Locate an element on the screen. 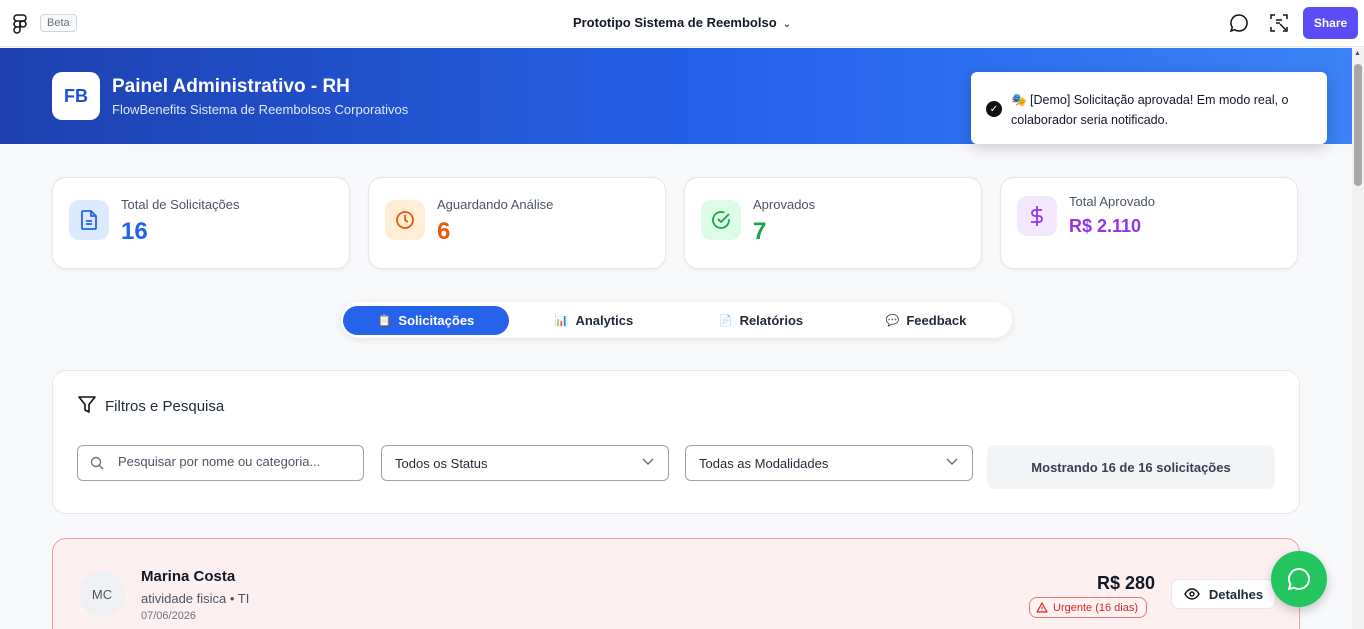 Image resolution: width=1364 pixels, height=629 pixels. speech-bubble-icon: 💬 is located at coordinates (892, 321).